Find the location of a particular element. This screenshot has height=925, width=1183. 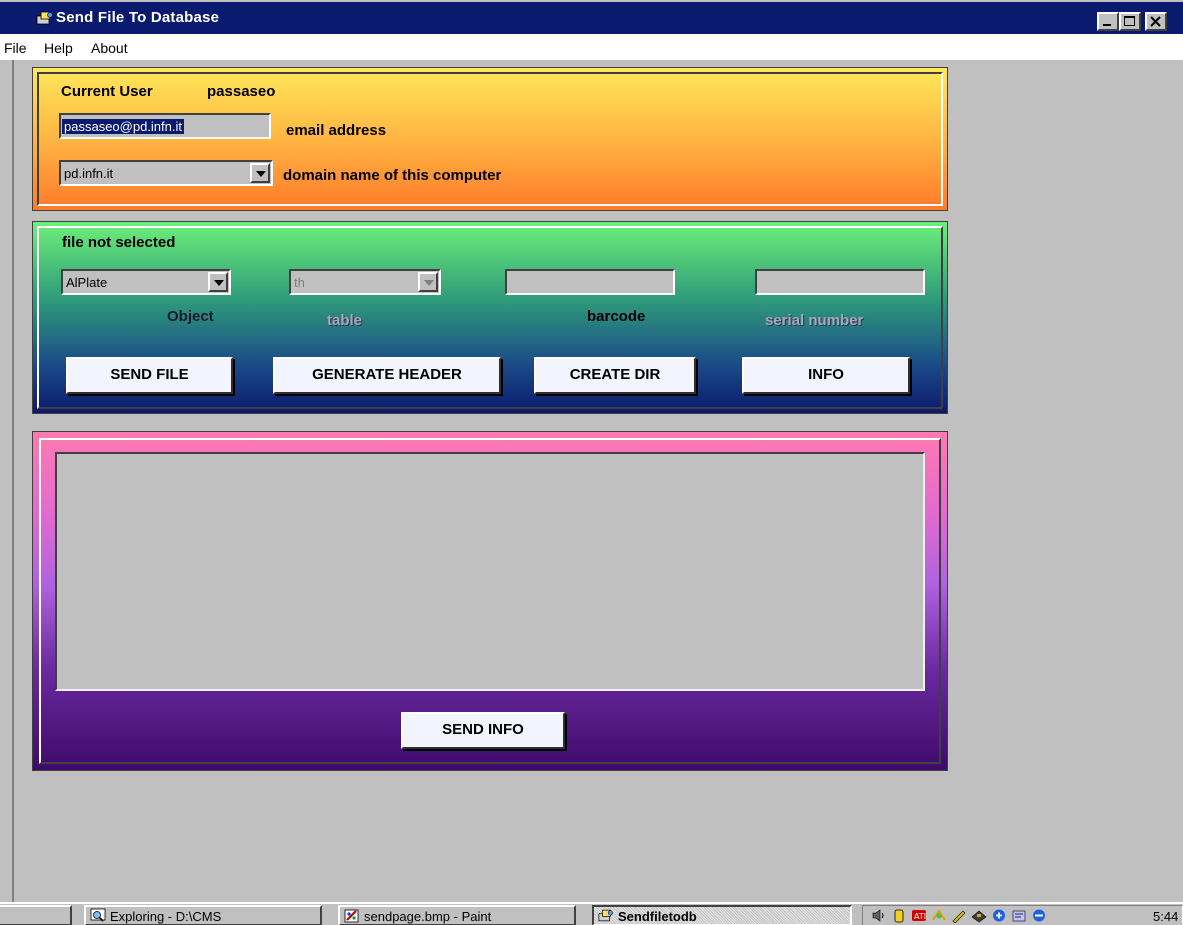

menu-bar: File Help About is located at coordinates (591, 47).